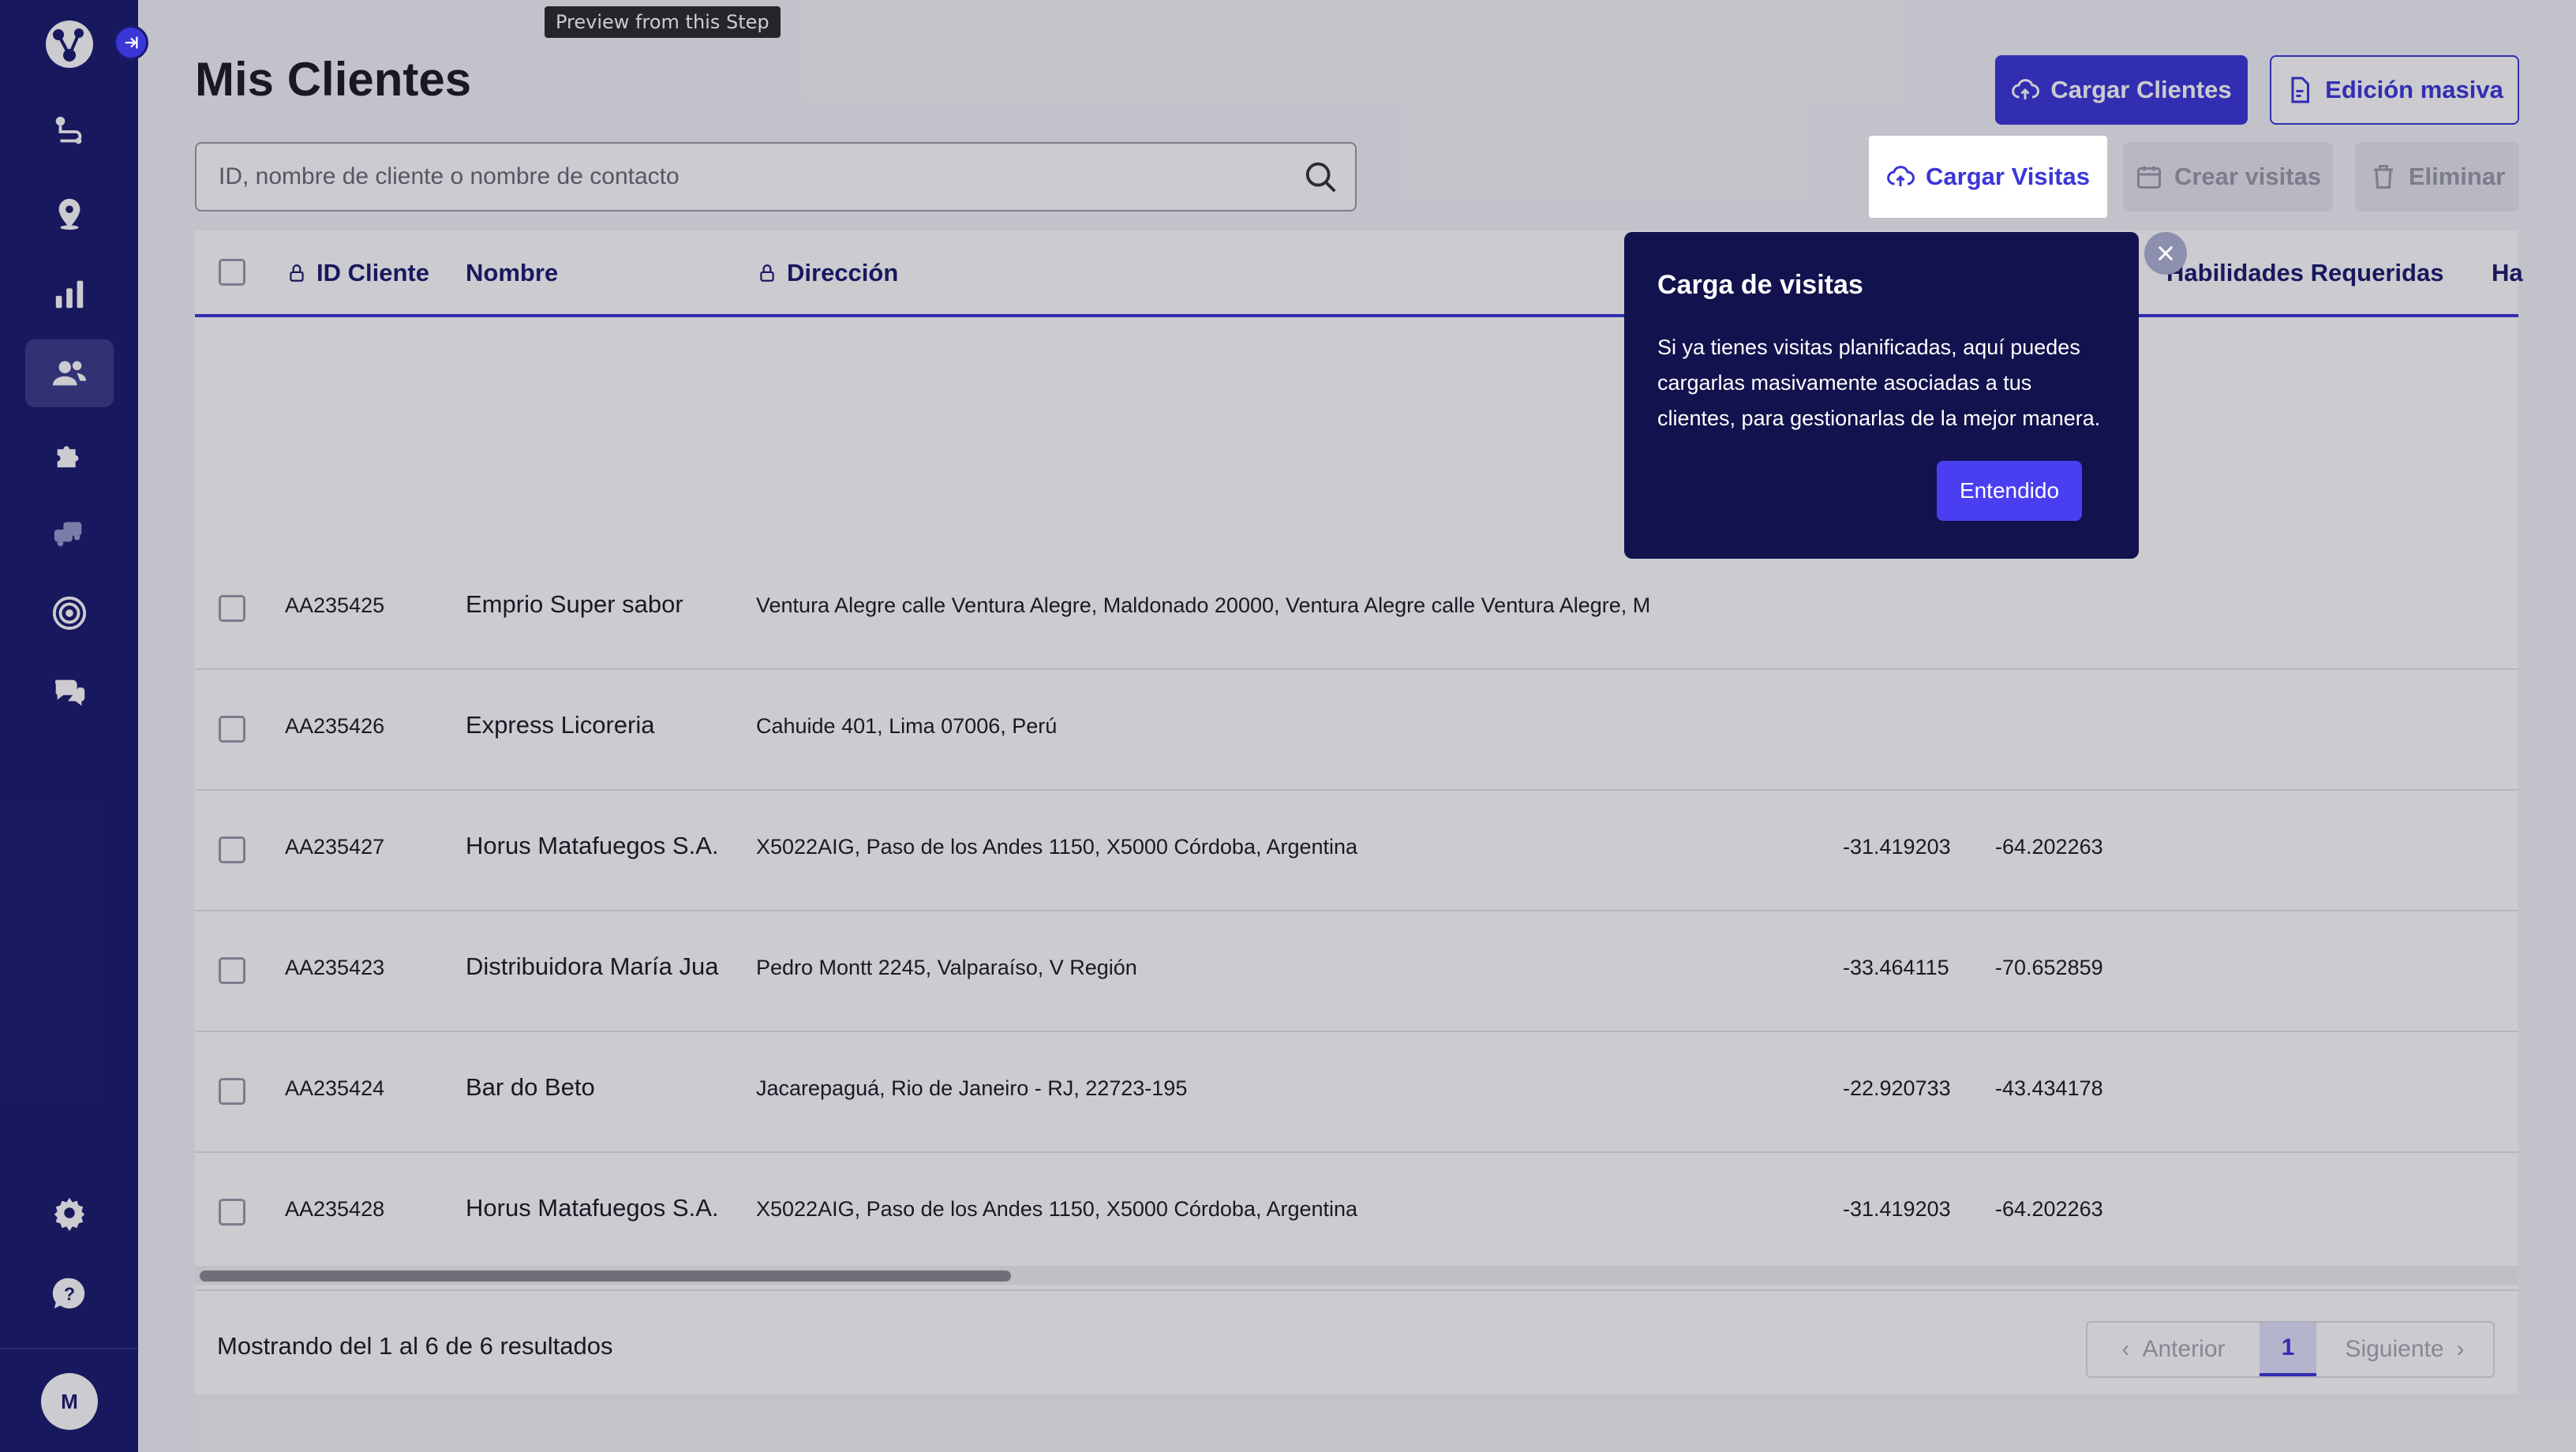 The height and width of the screenshot is (1452, 2576). Describe the element at coordinates (69, 533) in the screenshot. I see `sidebar-item-fleet` at that location.